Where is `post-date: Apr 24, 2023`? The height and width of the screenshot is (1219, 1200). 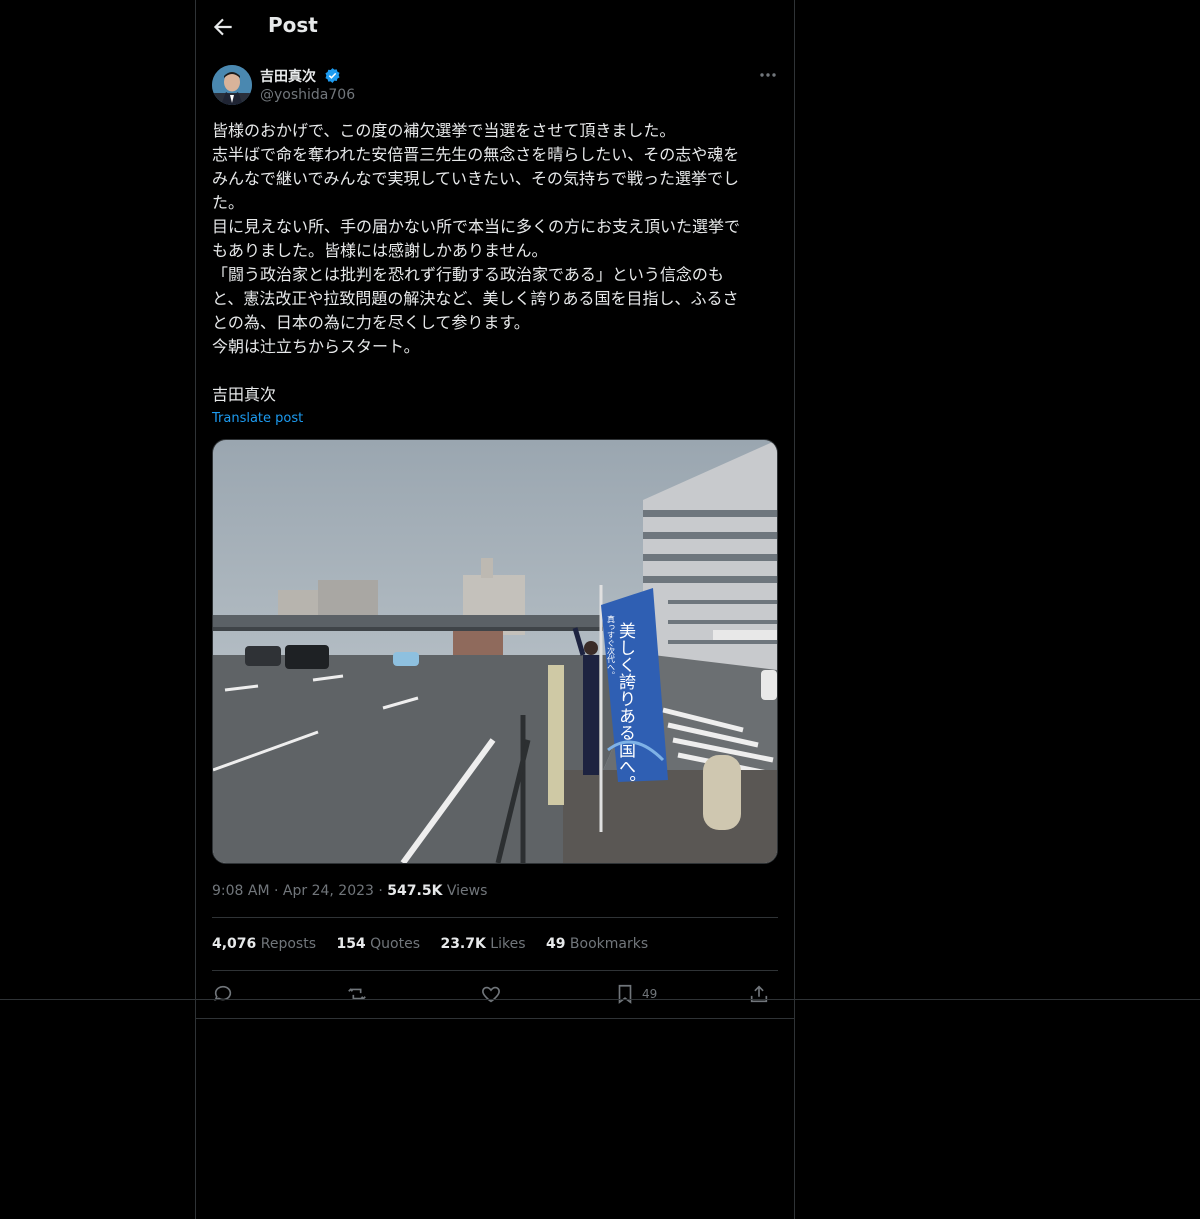 post-date: Apr 24, 2023 is located at coordinates (328, 891).